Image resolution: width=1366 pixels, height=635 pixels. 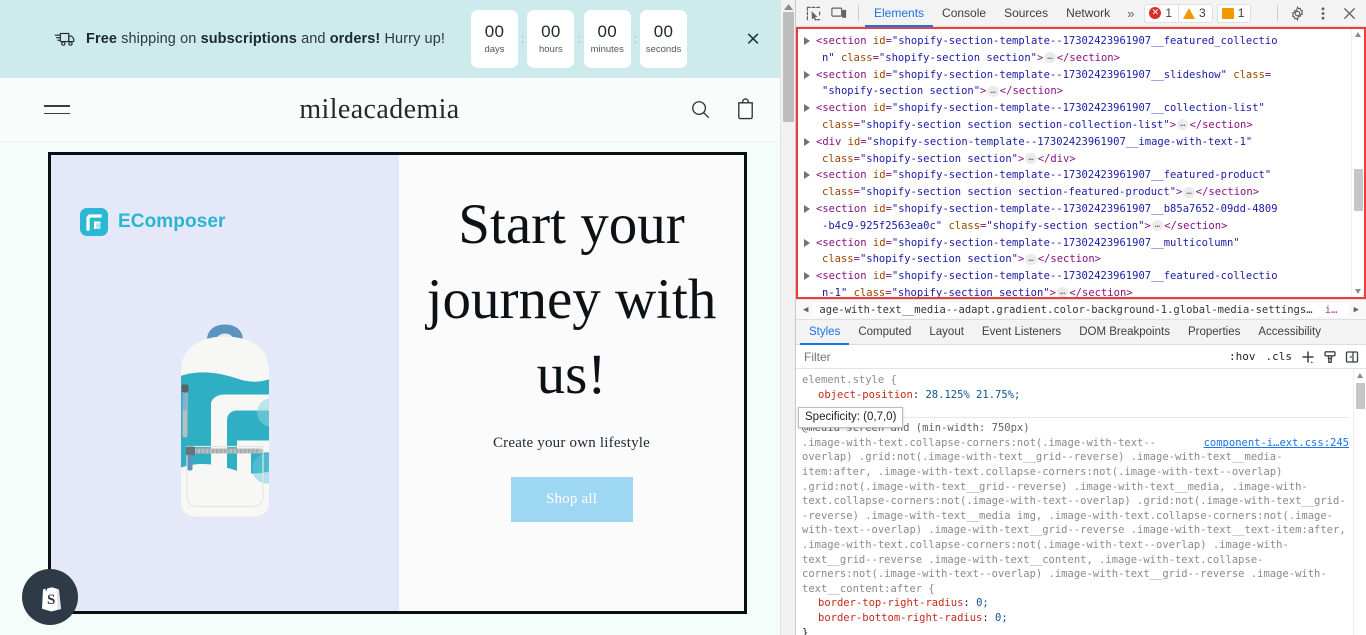 I want to click on page-scrollbar, so click(x=787, y=317).